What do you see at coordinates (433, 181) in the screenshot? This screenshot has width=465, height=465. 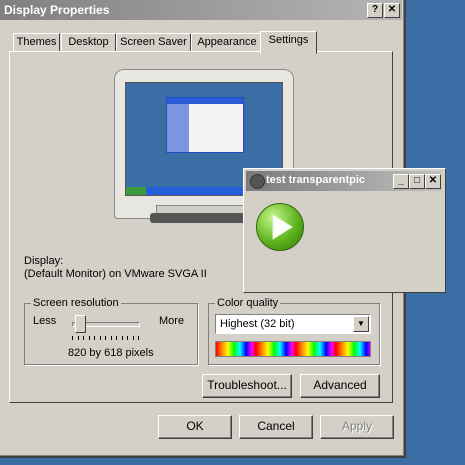 I see `popup-close-button: ✕` at bounding box center [433, 181].